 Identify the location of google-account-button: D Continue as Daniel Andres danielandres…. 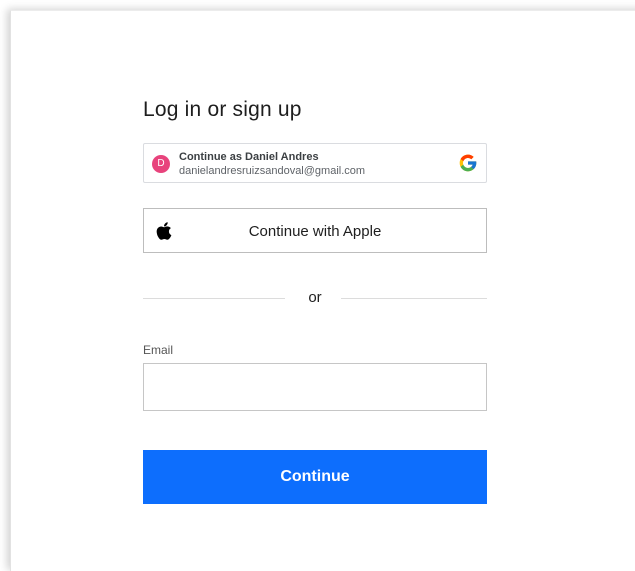
(315, 163).